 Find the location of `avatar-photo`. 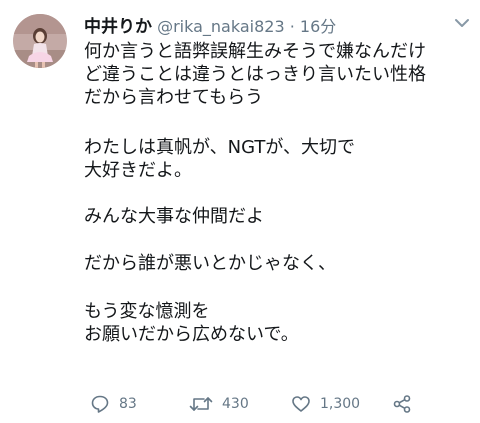

avatar-photo is located at coordinates (40, 41).